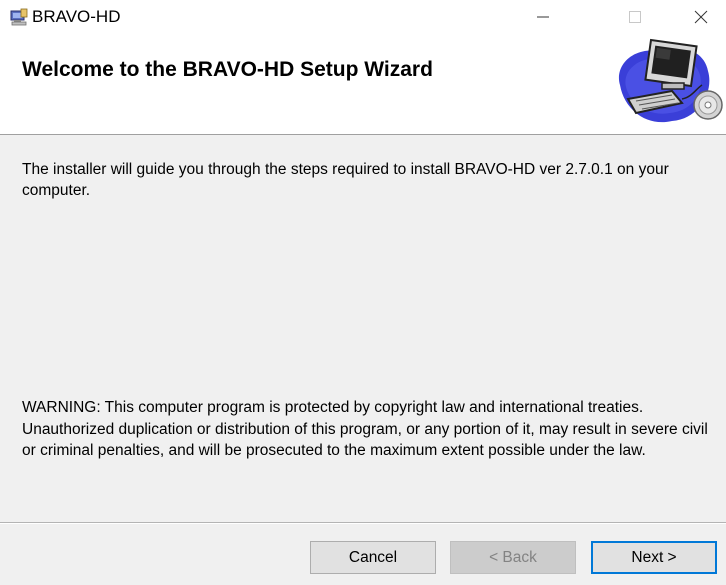 This screenshot has height=585, width=726. What do you see at coordinates (654, 557) in the screenshot?
I see `next-button: Next >` at bounding box center [654, 557].